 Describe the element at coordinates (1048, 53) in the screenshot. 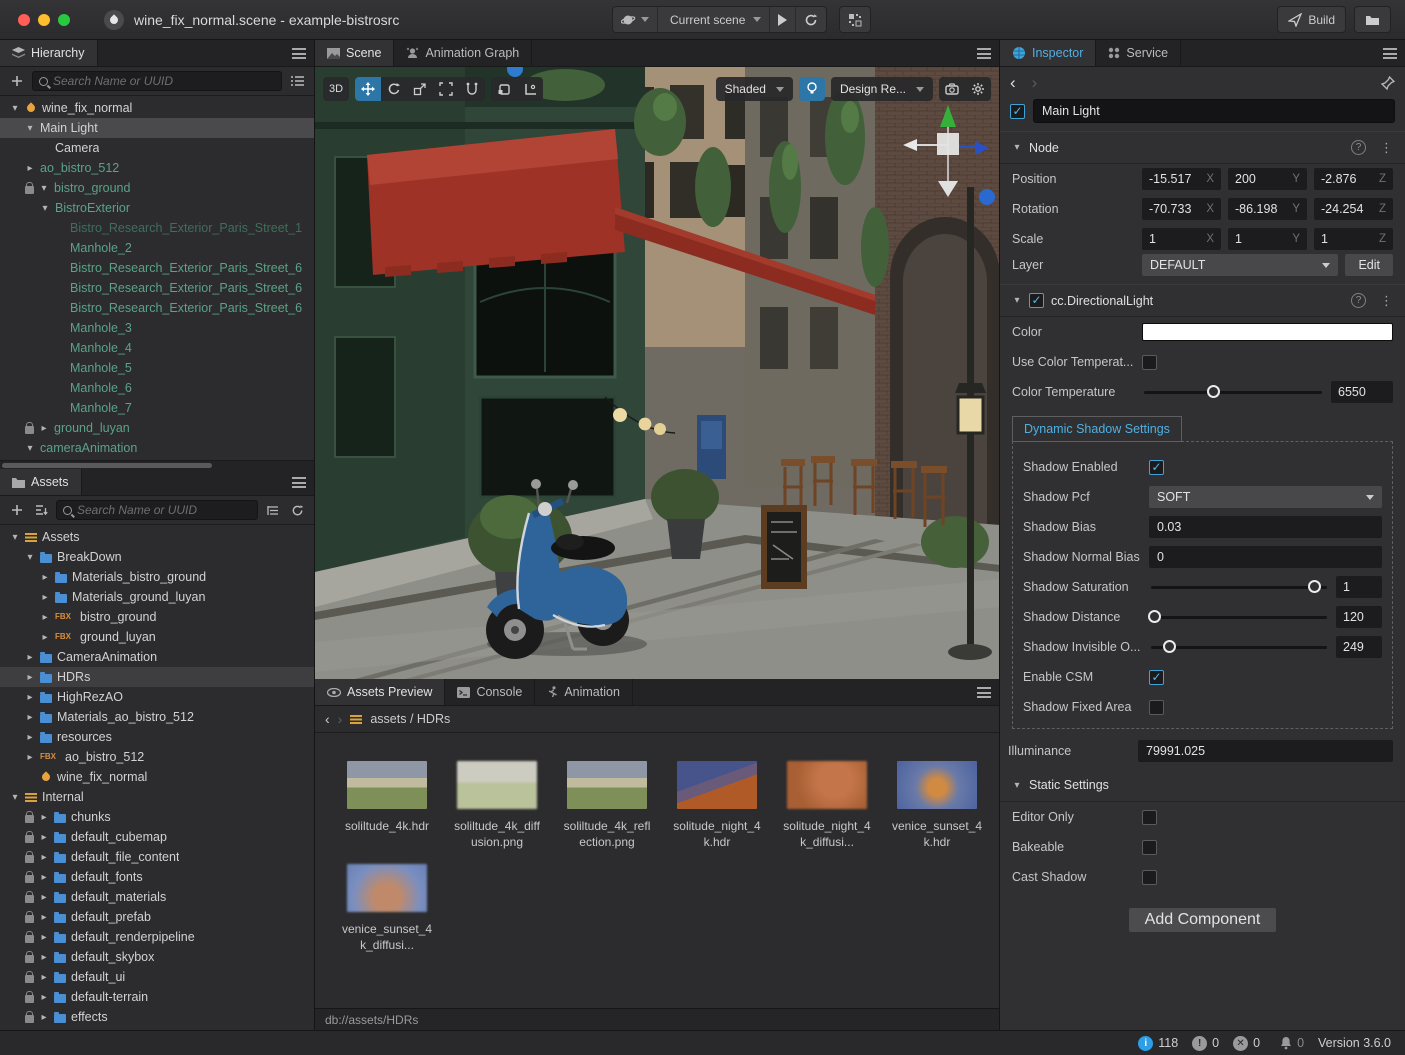

I see `tab-inspector: Inspector` at that location.